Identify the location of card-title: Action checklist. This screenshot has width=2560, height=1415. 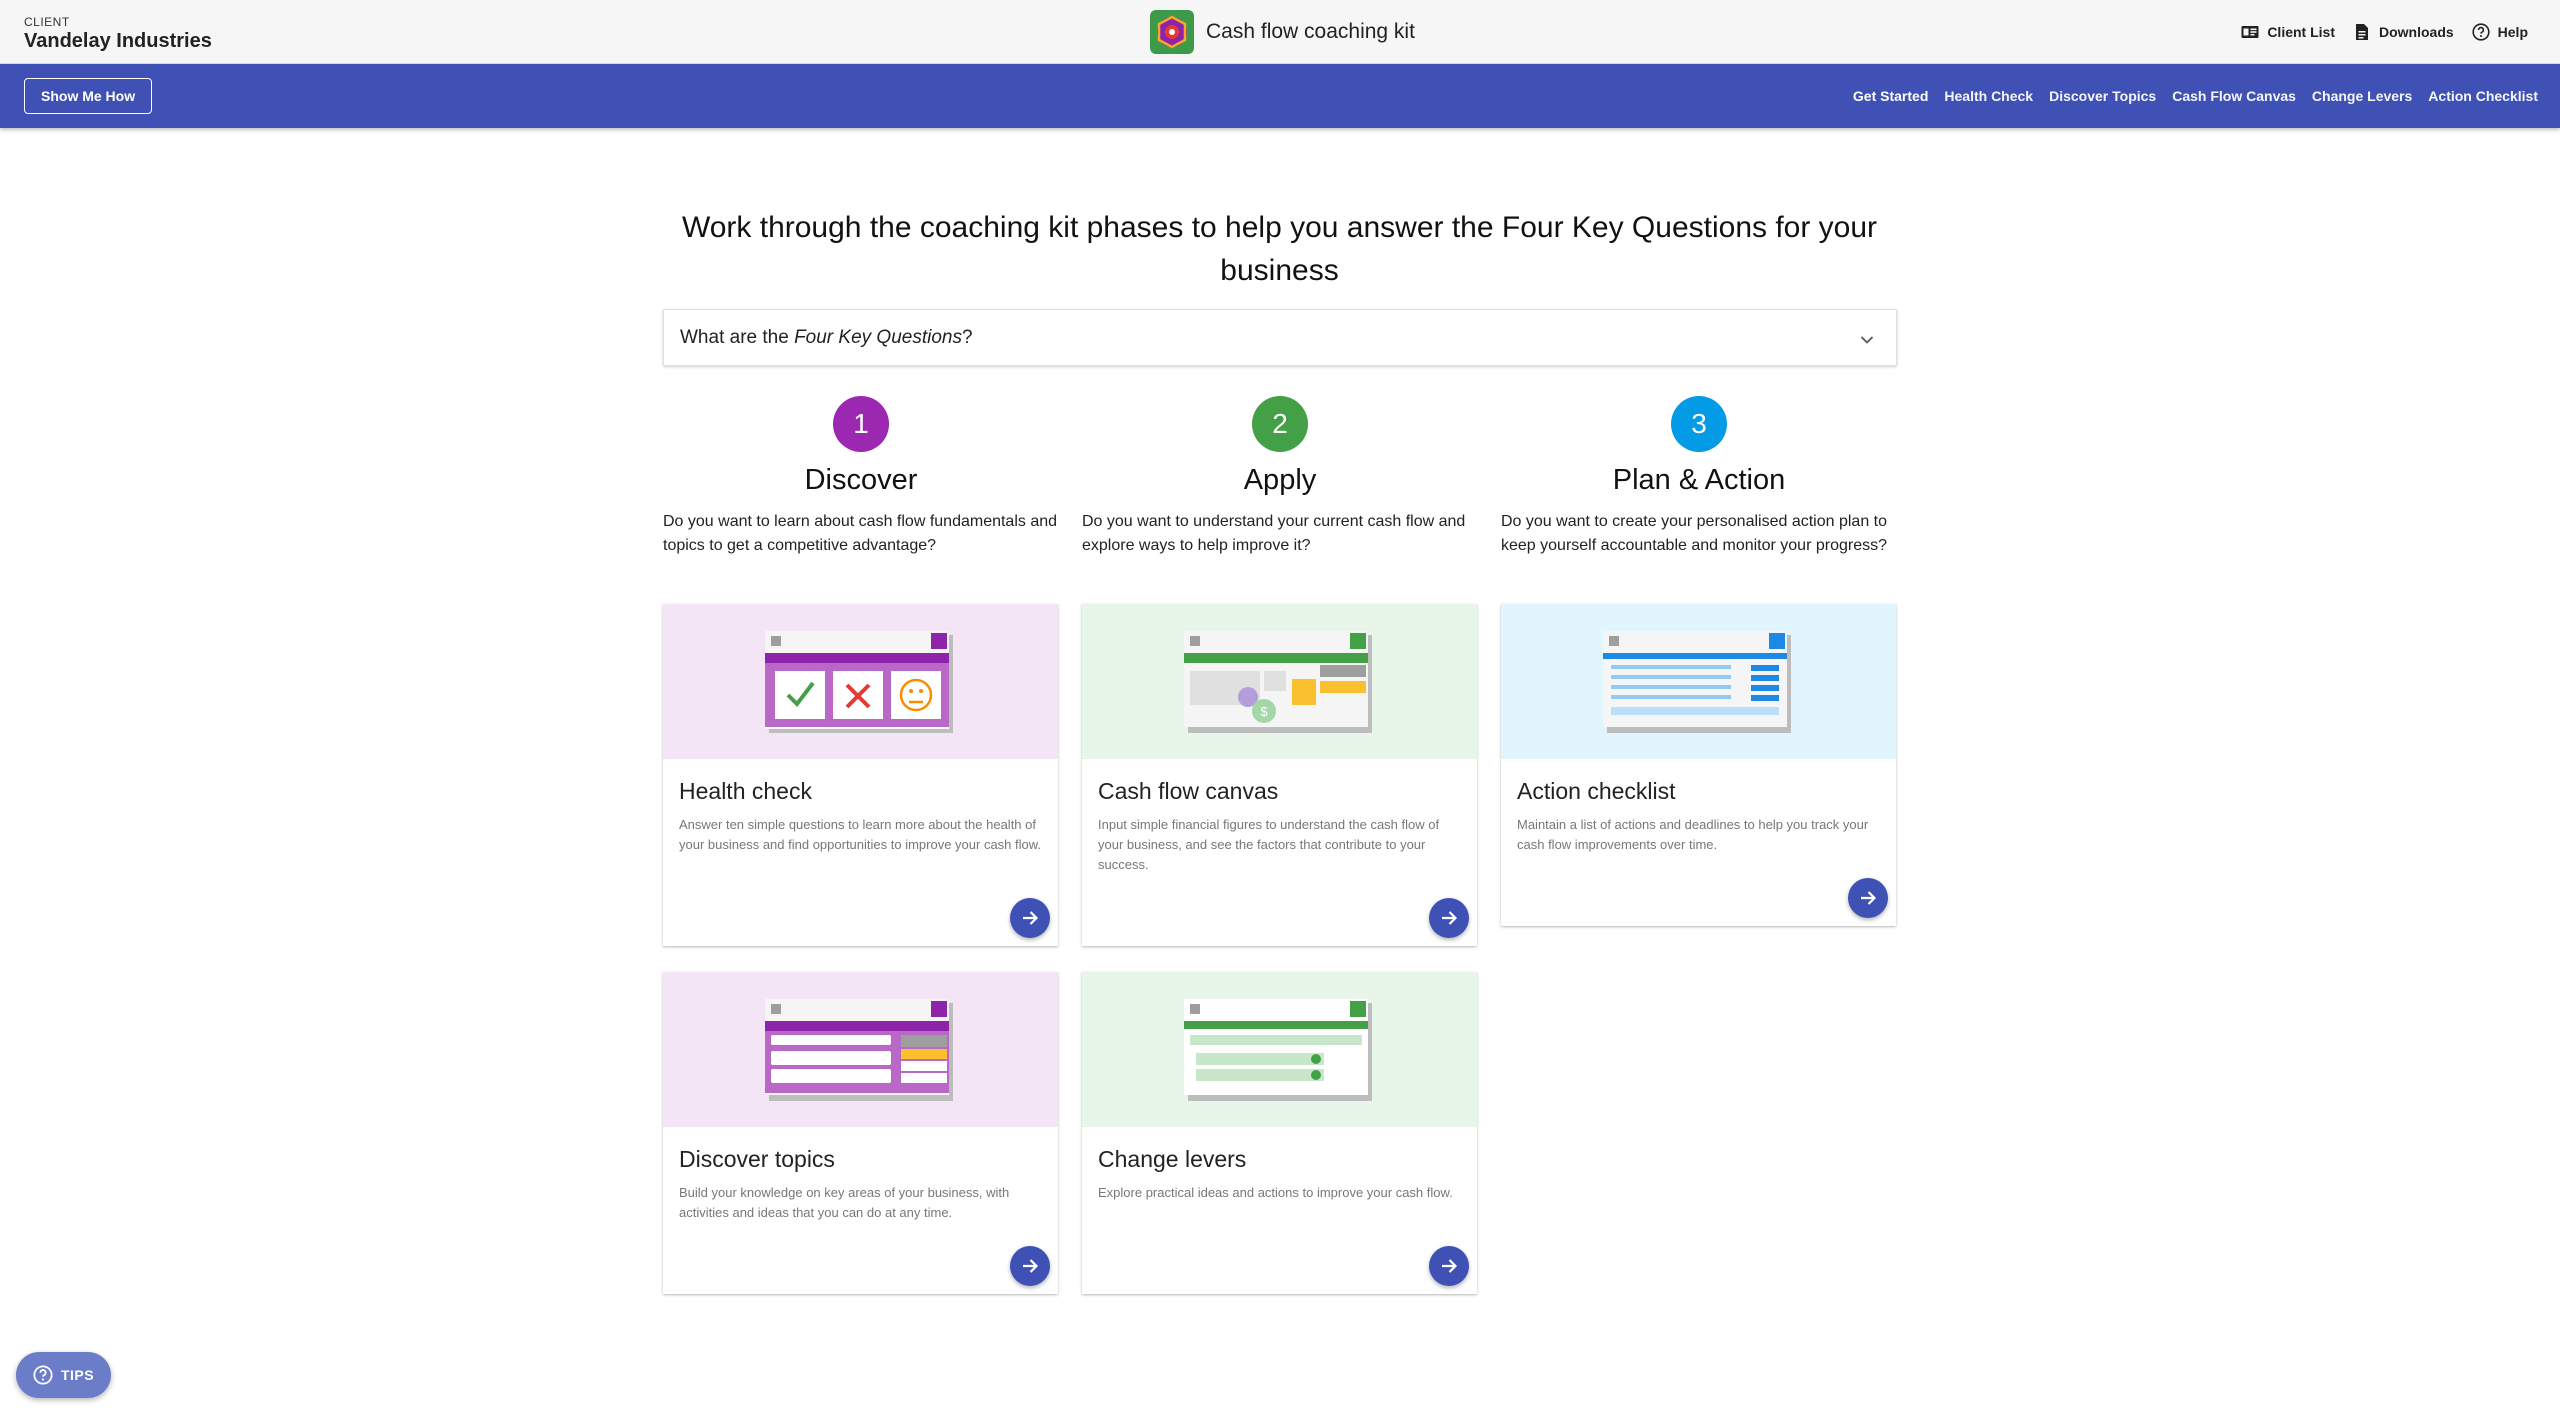
(1596, 791).